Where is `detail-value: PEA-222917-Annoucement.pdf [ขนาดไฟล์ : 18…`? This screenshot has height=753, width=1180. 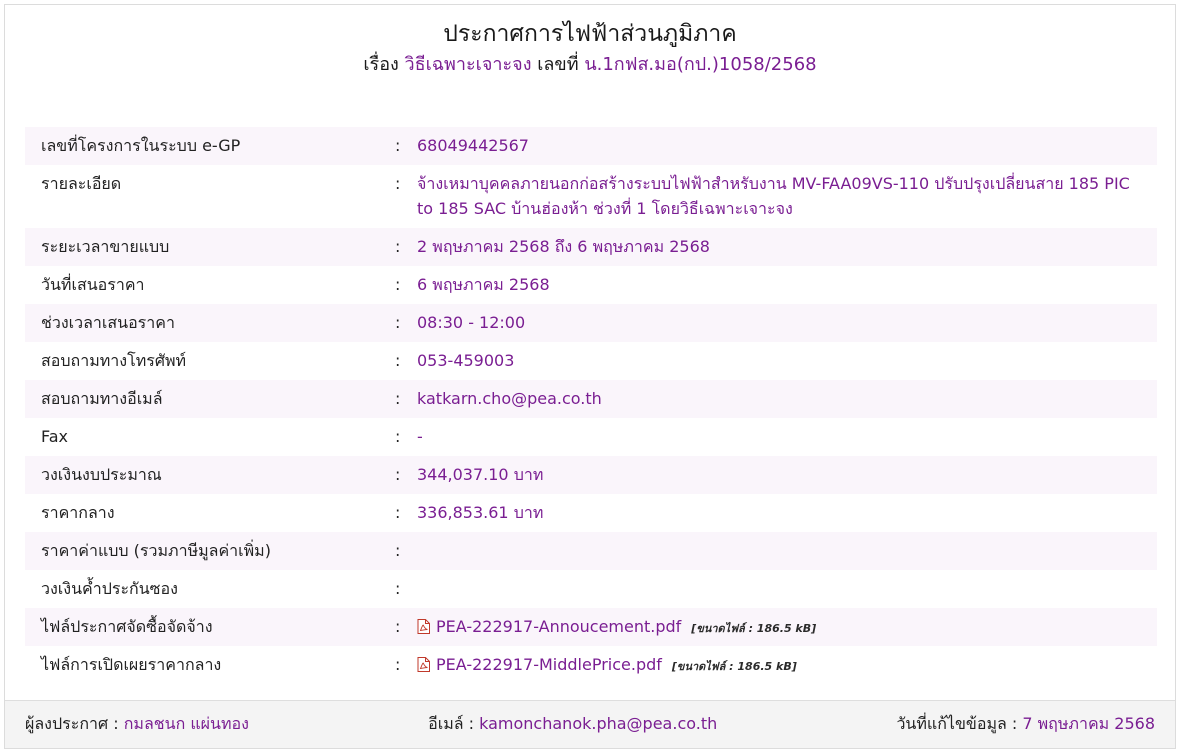
detail-value: PEA-222917-Annoucement.pdf [ขนาดไฟล์ : 18… is located at coordinates (787, 627).